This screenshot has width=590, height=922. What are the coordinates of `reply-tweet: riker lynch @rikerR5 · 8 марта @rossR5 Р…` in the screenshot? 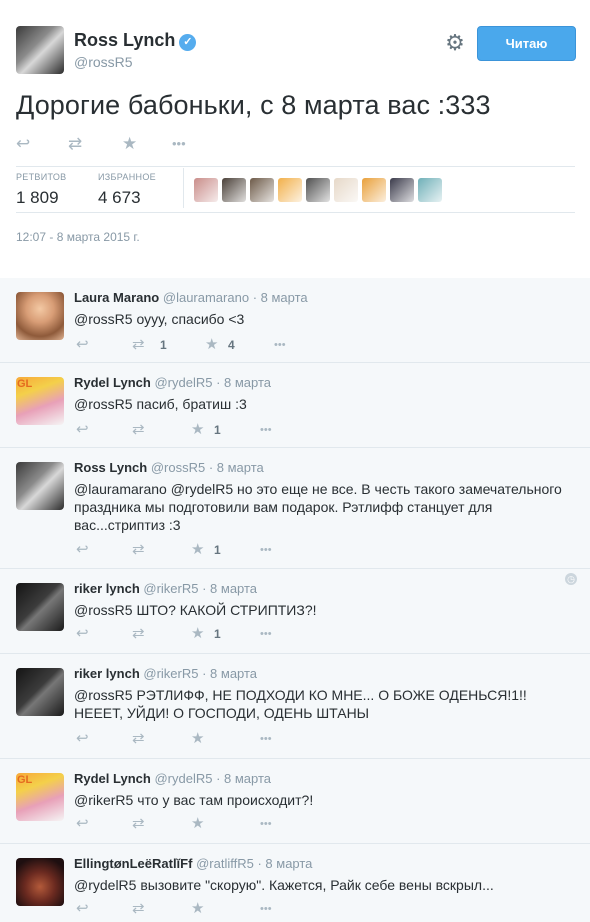 It's located at (295, 706).